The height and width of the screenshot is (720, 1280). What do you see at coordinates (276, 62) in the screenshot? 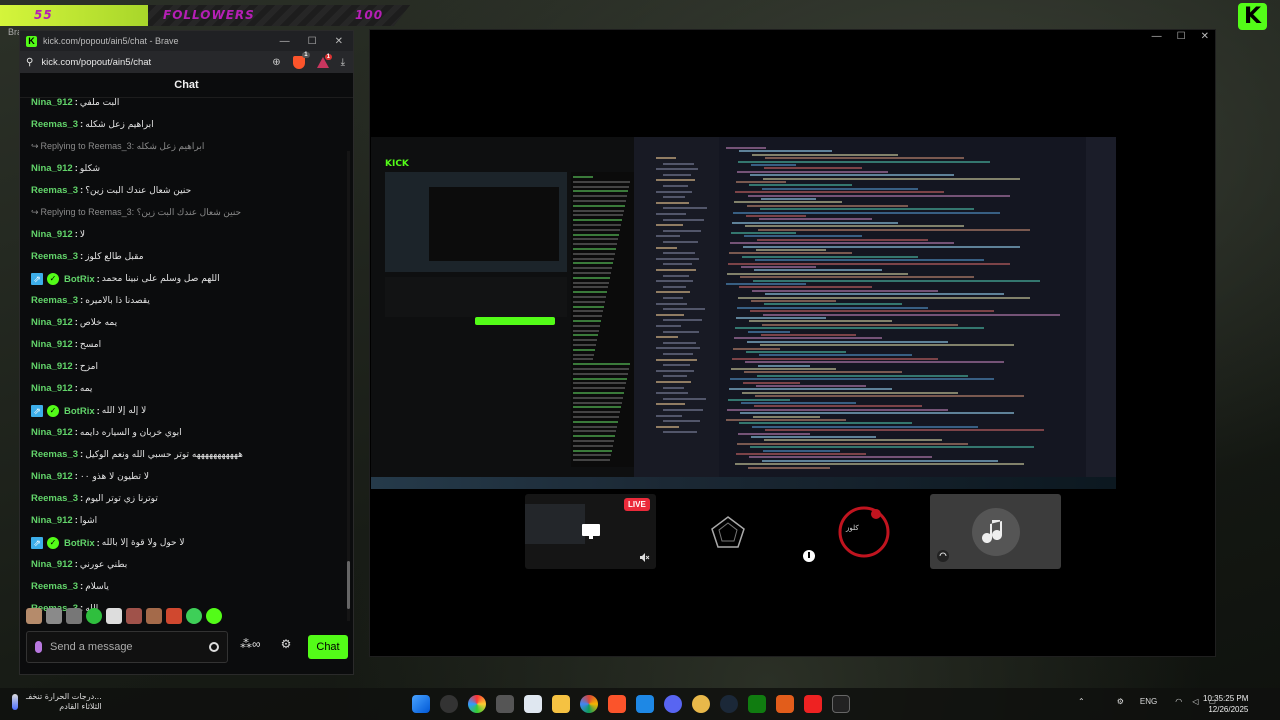
I see `zoom-icon: ⊕` at bounding box center [276, 62].